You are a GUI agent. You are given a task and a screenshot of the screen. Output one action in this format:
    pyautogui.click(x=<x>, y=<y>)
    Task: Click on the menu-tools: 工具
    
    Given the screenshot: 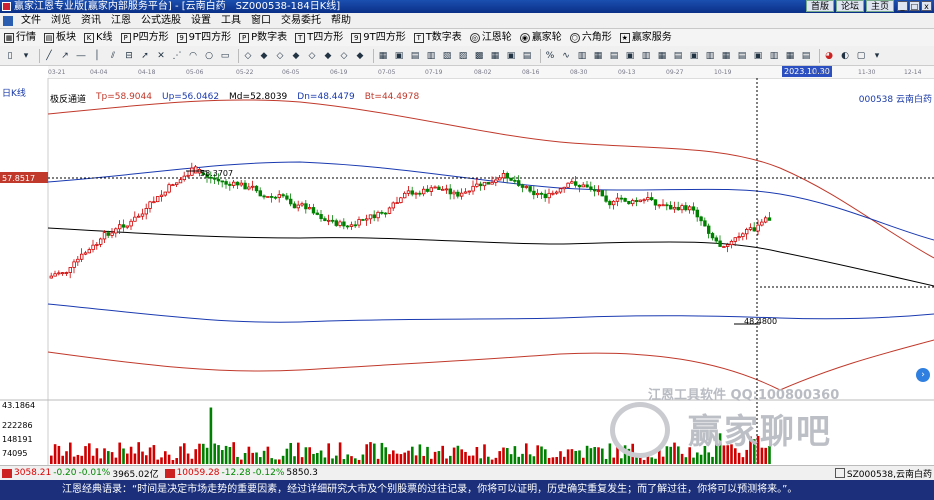 What is the action you would take?
    pyautogui.click(x=231, y=21)
    